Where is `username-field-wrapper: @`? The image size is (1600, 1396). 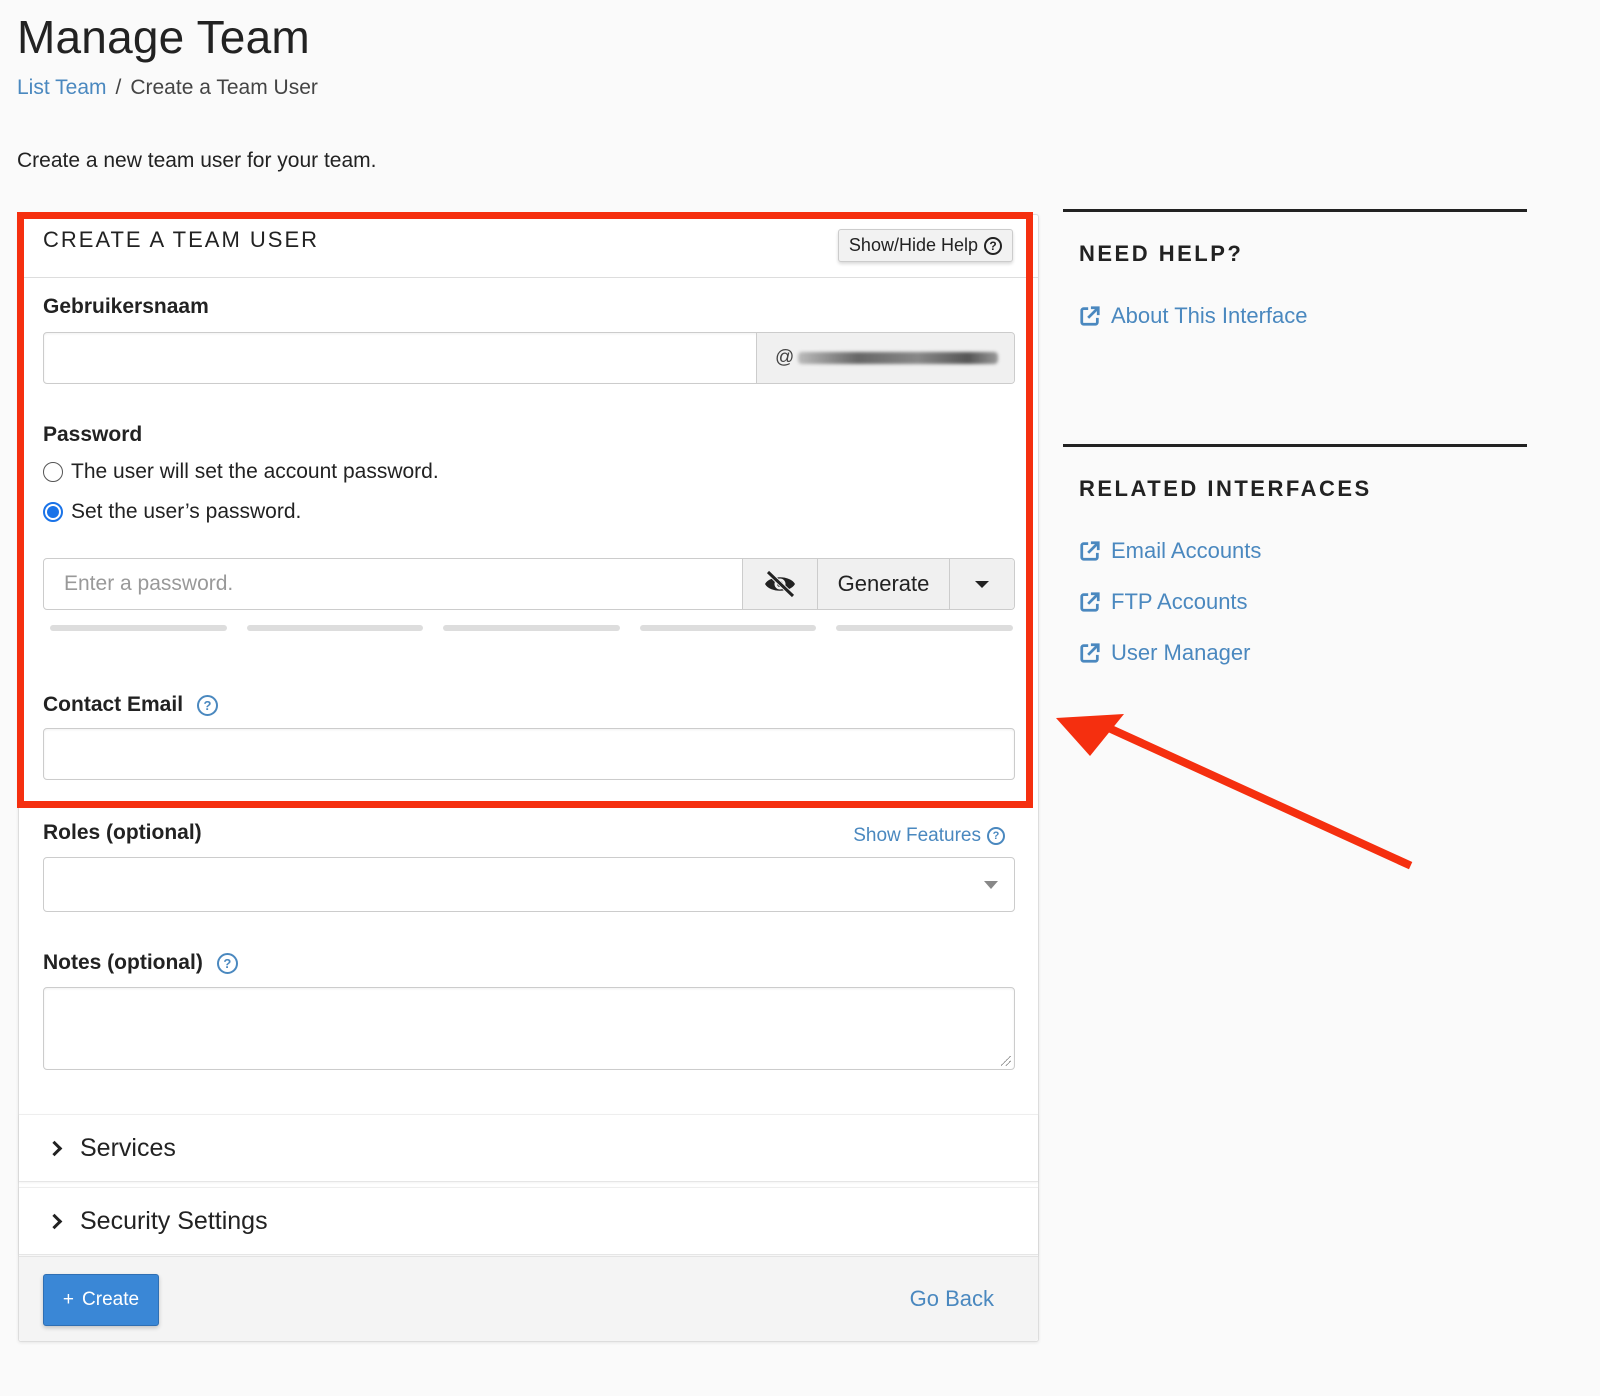 username-field-wrapper: @ is located at coordinates (529, 358).